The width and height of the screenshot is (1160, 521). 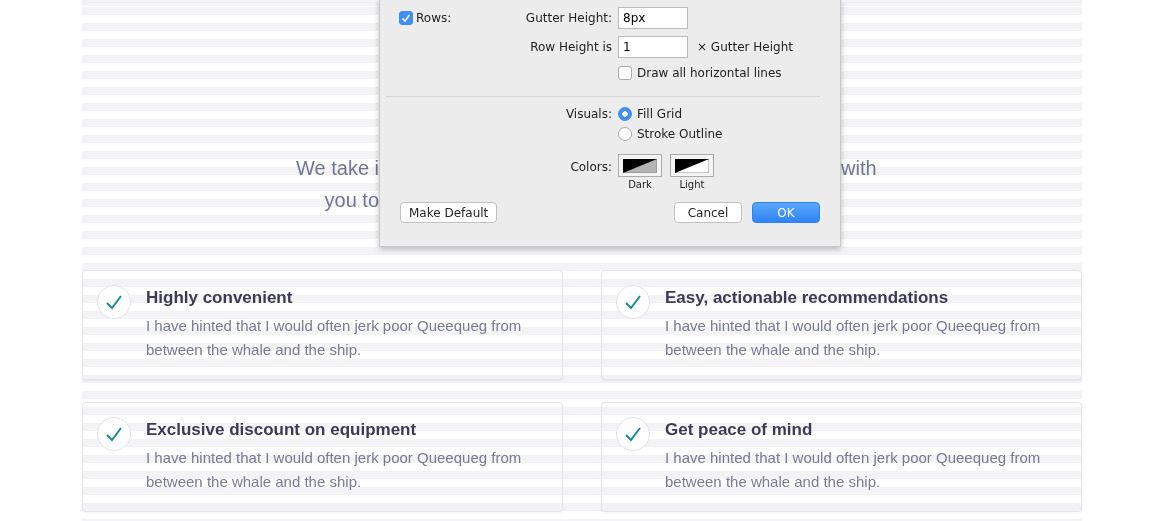 I want to click on radio-label: Fill Grid, so click(x=660, y=114).